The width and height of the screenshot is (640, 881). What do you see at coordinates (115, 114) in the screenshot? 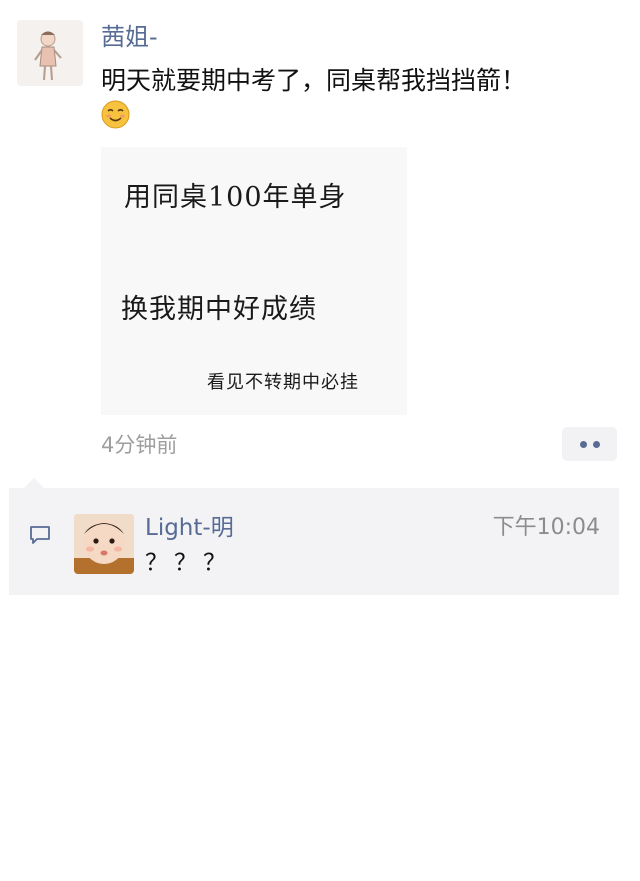
I see `smiling-face-emoji-icon` at bounding box center [115, 114].